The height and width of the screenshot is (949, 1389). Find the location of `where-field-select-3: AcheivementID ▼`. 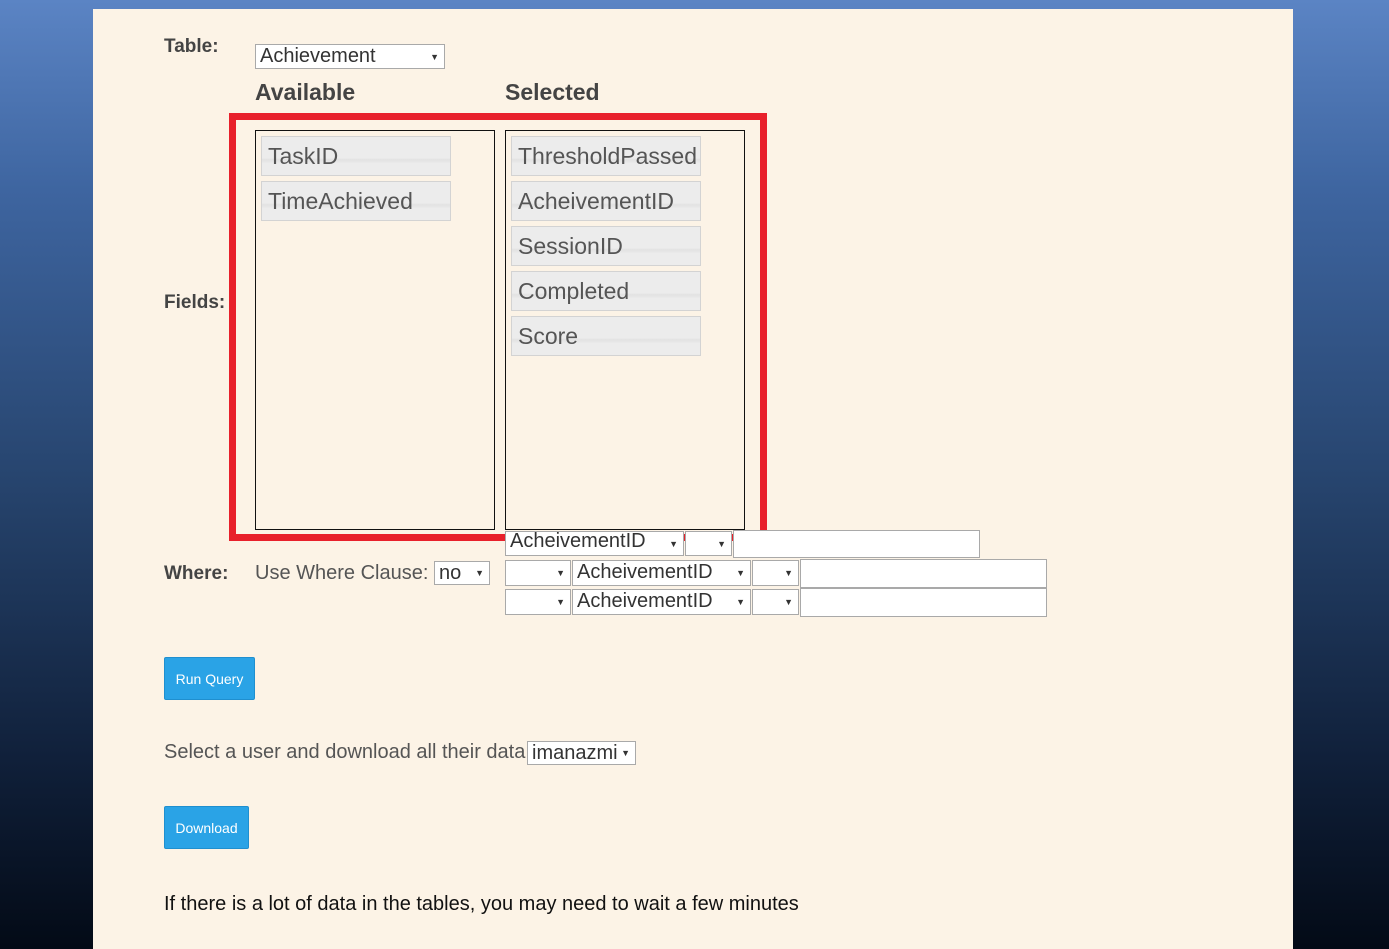

where-field-select-3: AcheivementID ▼ is located at coordinates (661, 602).